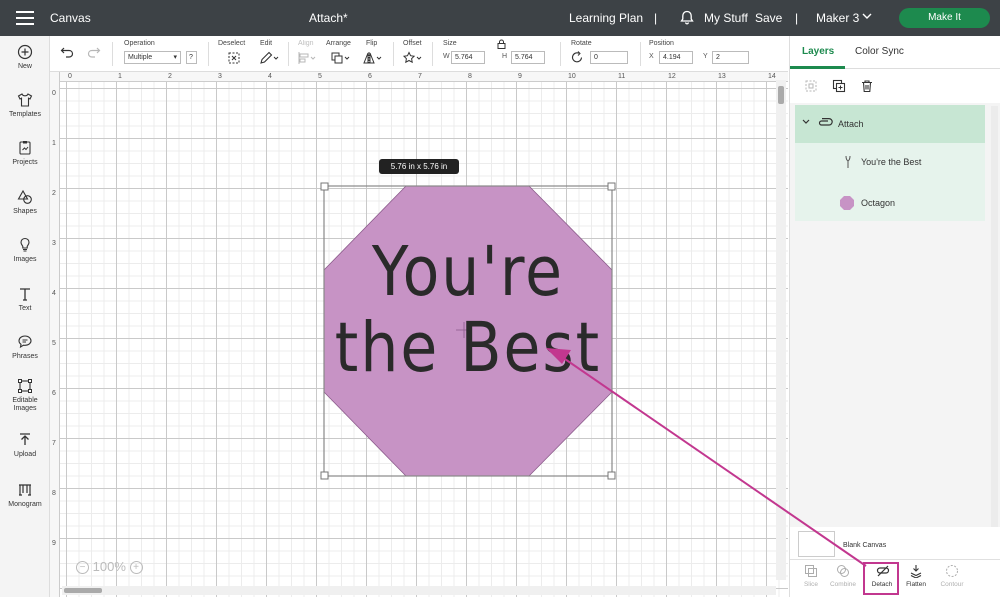  Describe the element at coordinates (952, 571) in the screenshot. I see `contour-icon` at that location.